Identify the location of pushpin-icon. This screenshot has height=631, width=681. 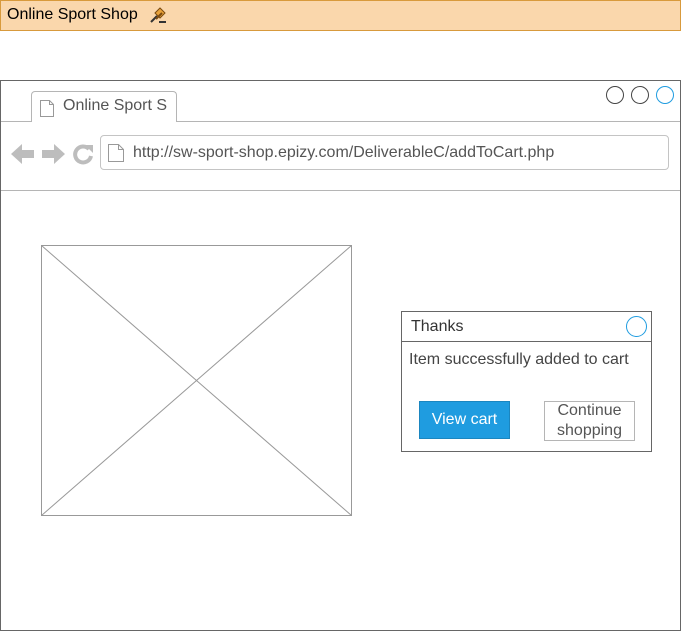
(158, 15).